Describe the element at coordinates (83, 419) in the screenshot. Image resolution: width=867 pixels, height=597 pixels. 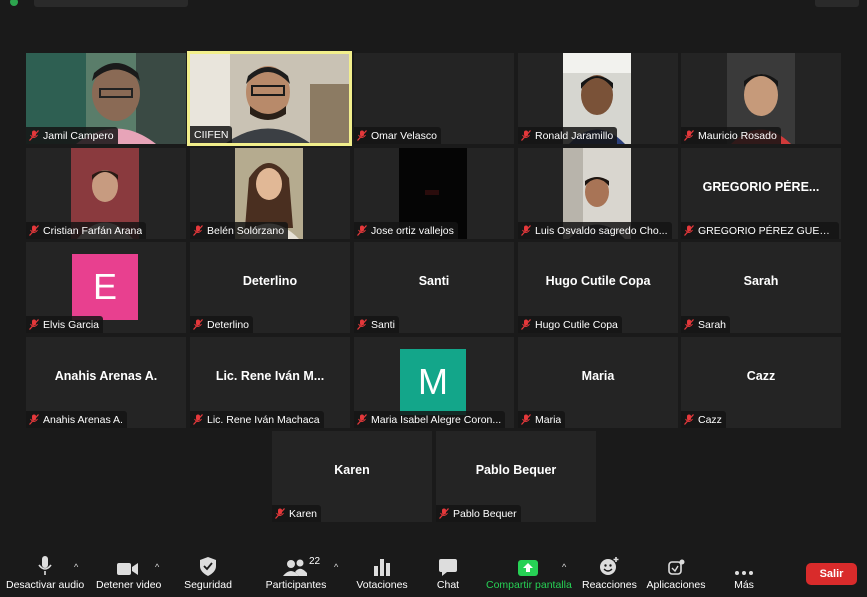
I see `participant-name: Anahis Arenas A.` at that location.